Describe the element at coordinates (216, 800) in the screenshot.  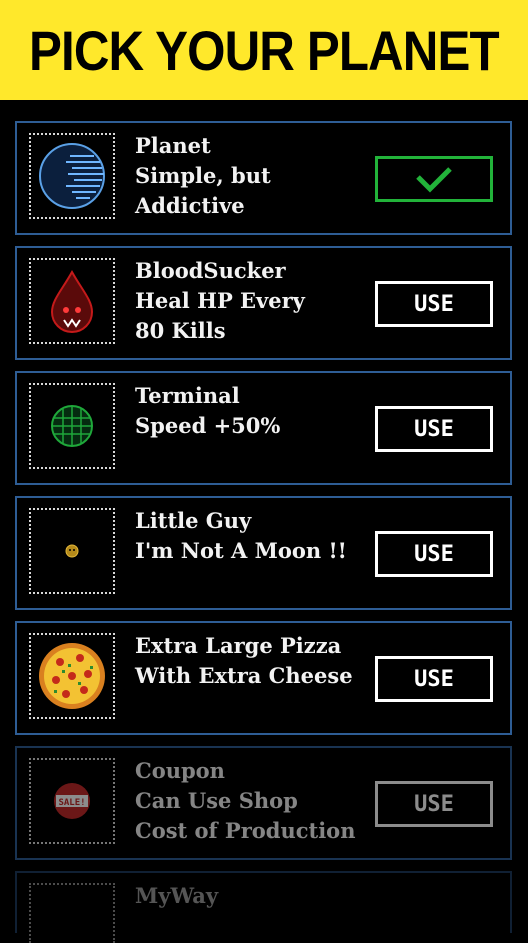
I see `planet-desc-line: Can Use Shop` at that location.